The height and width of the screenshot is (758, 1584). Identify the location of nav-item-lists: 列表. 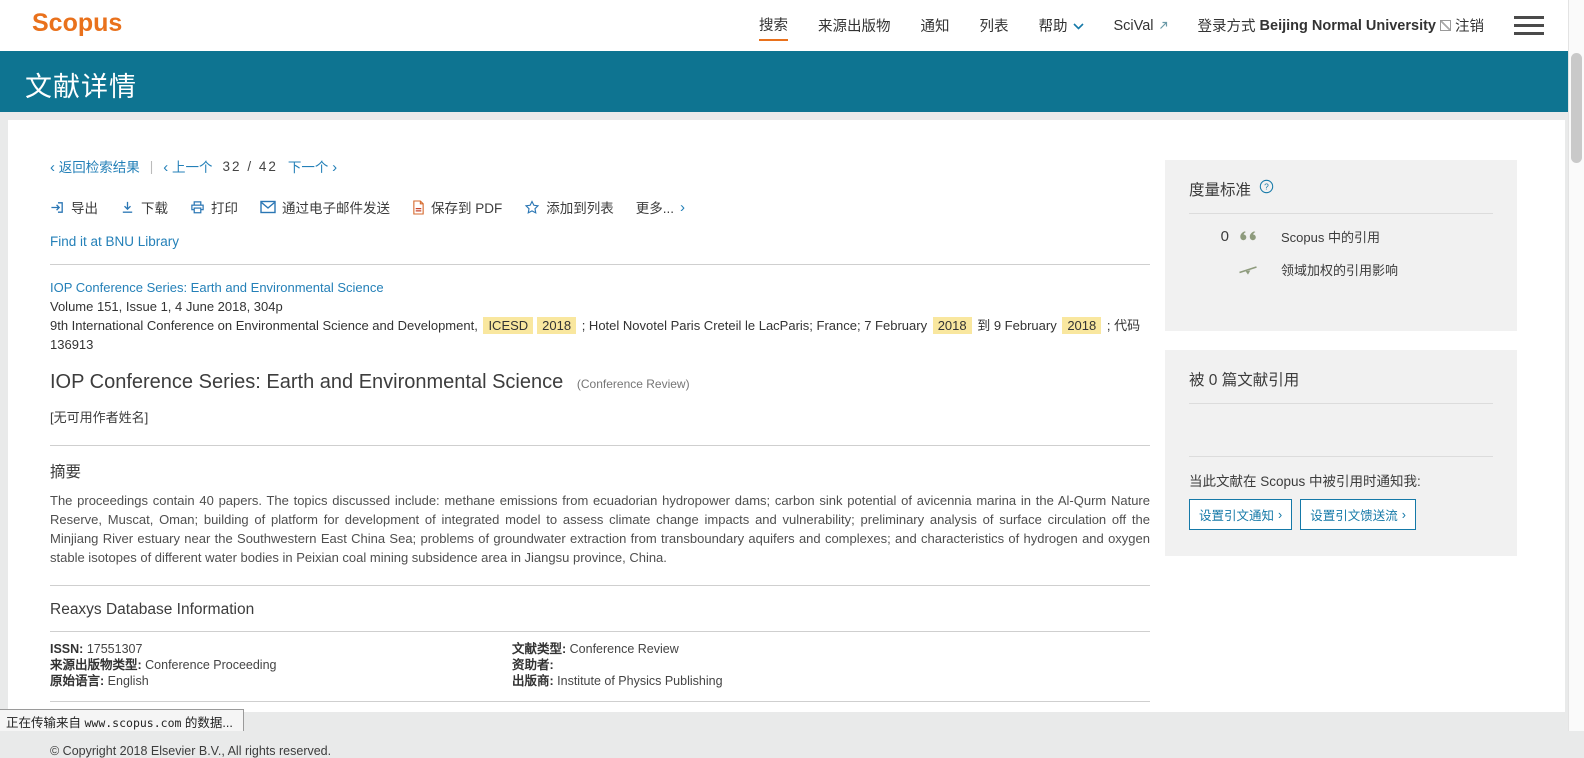
(994, 25).